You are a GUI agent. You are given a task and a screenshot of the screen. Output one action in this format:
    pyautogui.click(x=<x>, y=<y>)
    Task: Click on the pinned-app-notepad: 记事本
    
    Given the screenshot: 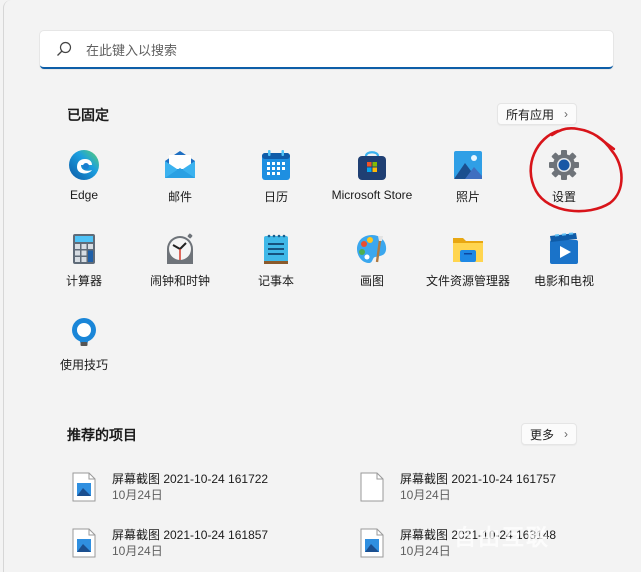 What is the action you would take?
    pyautogui.click(x=276, y=263)
    